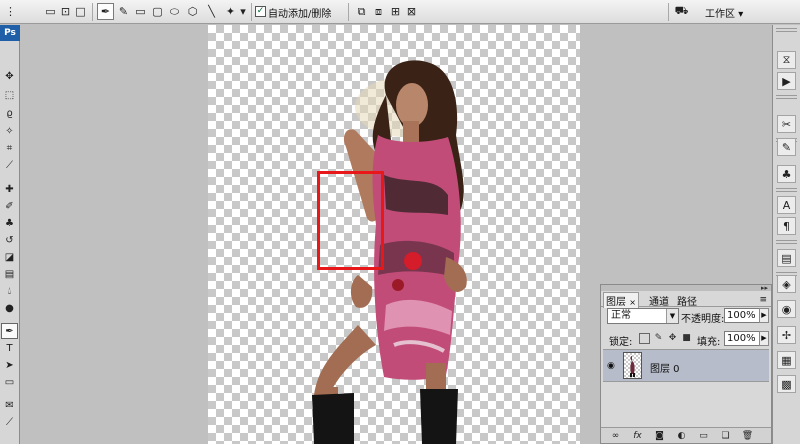 This screenshot has height=444, width=800. I want to click on history-panel-icon: ⧖, so click(786, 60).